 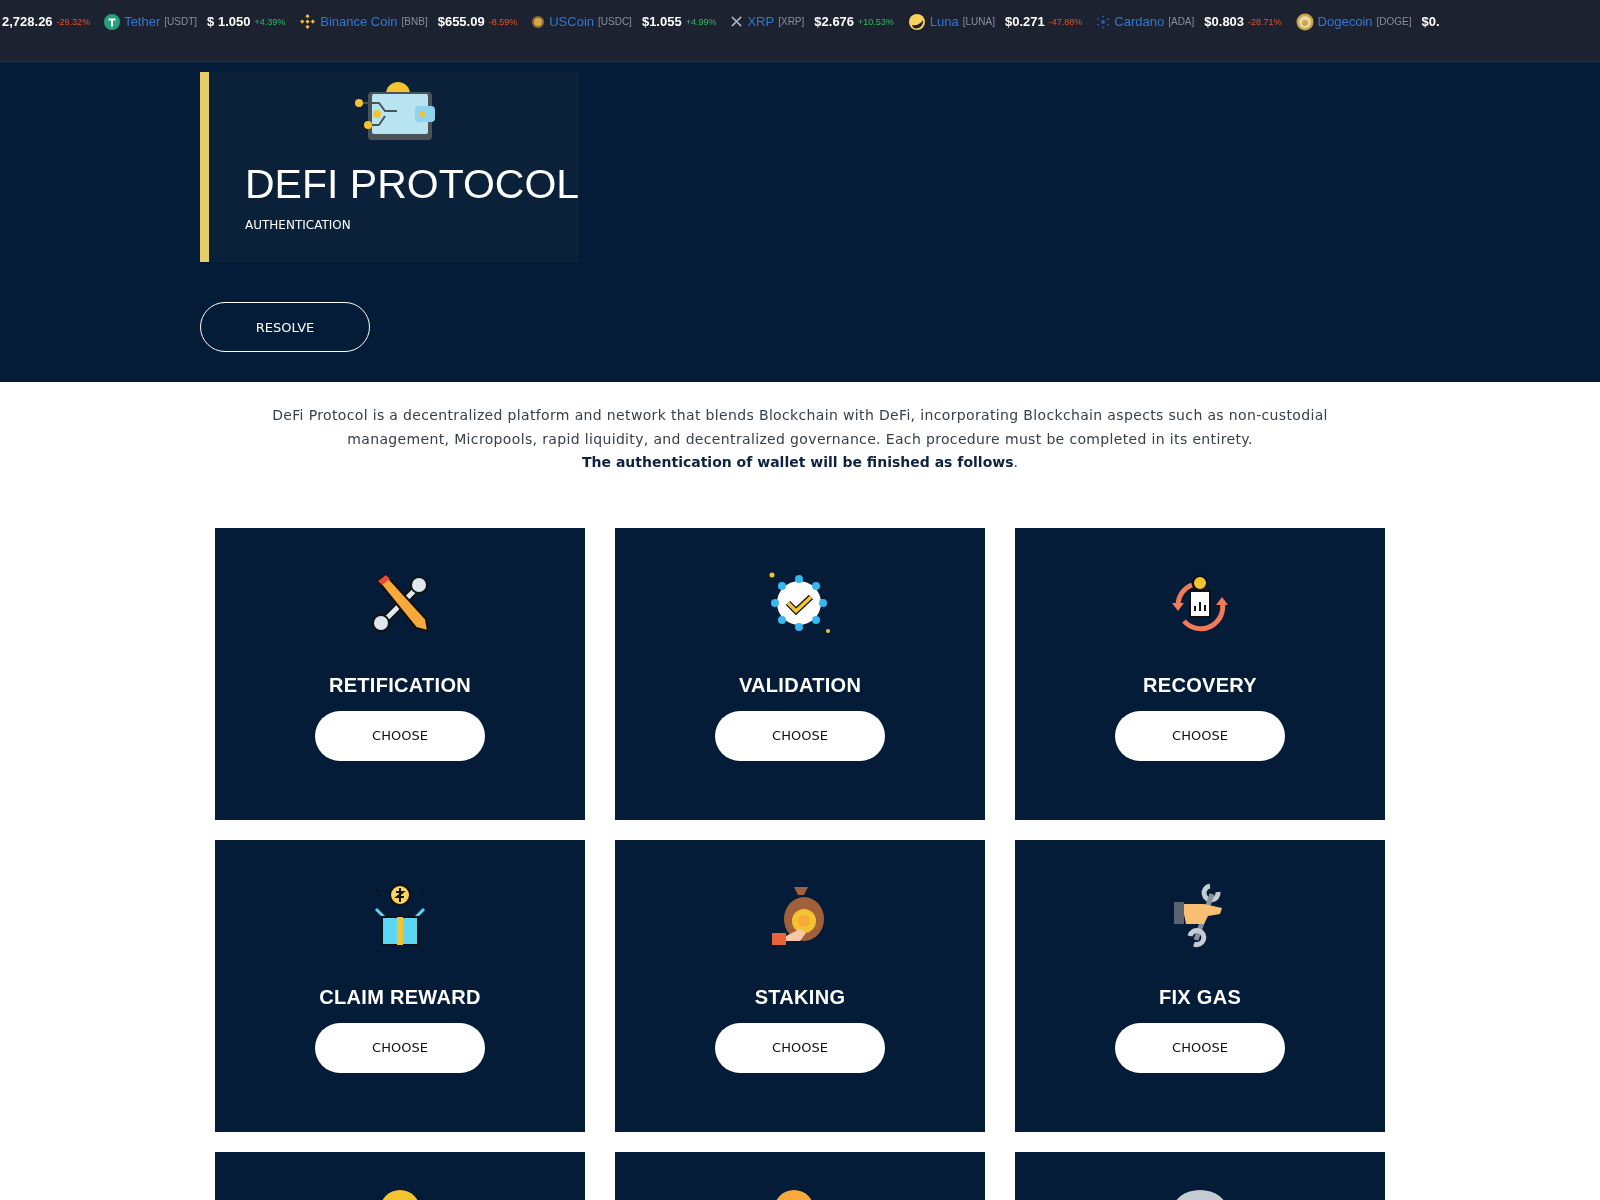 I want to click on coin-price: $0.803, so click(x=1224, y=21).